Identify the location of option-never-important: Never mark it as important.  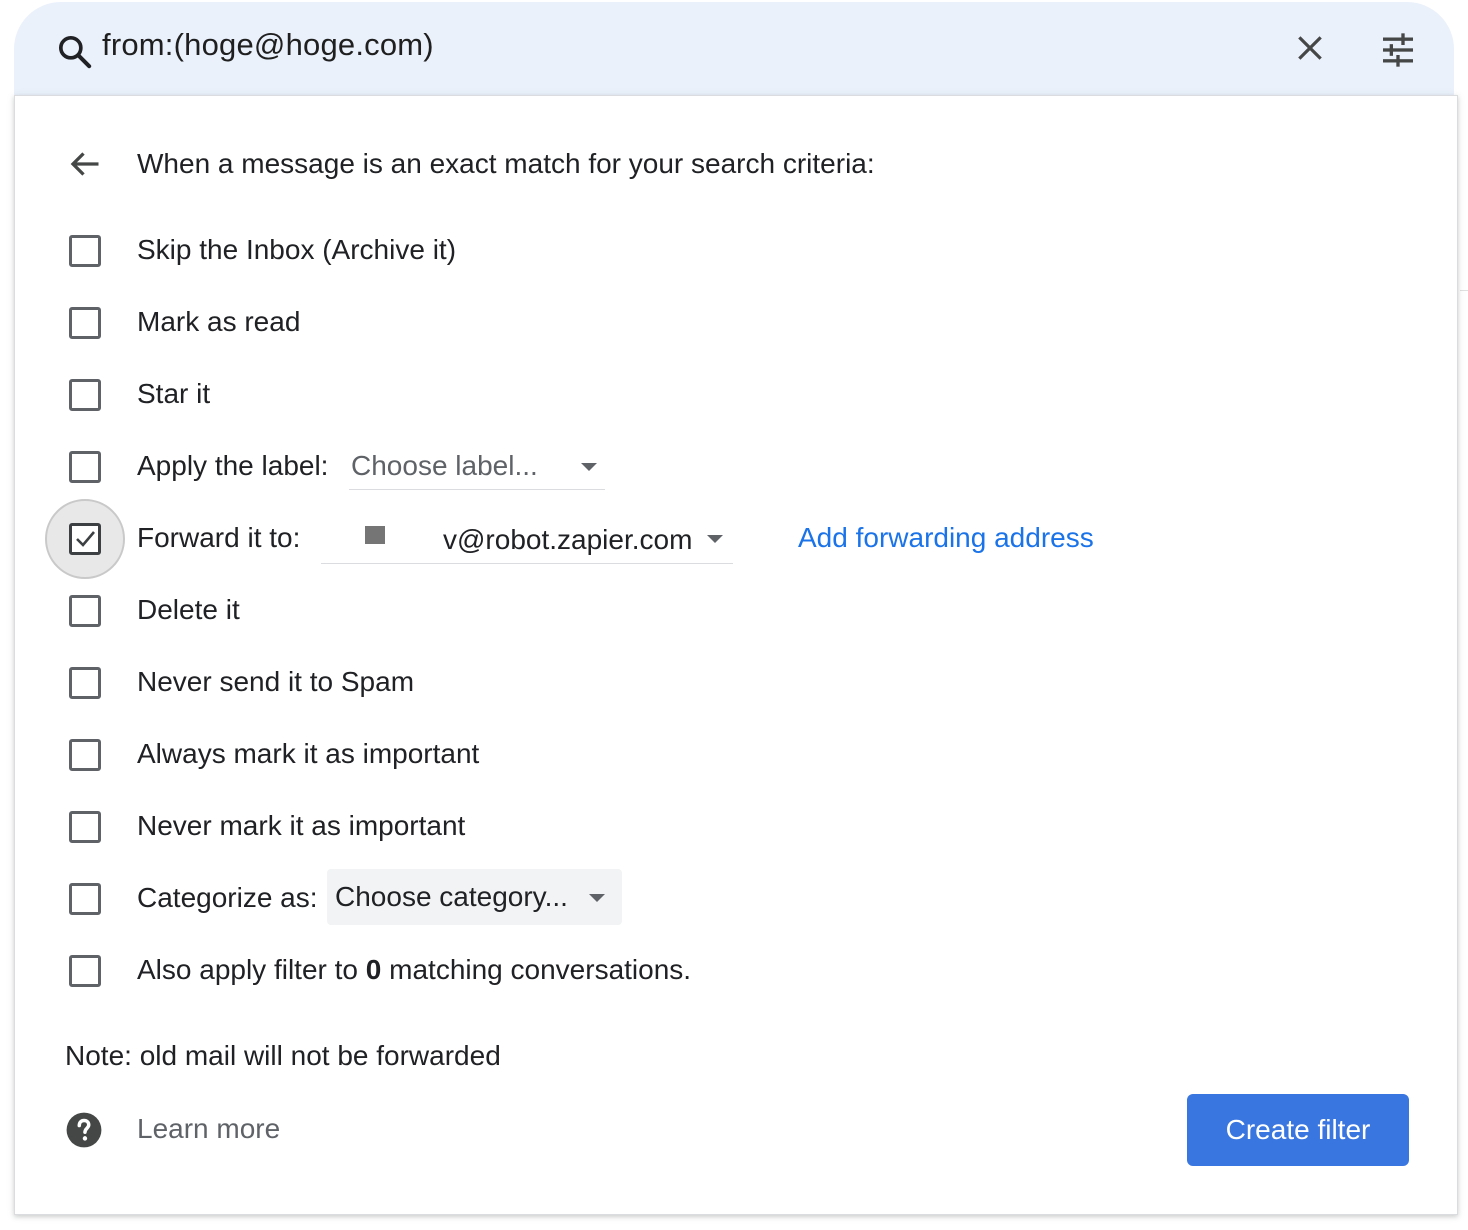
(715, 828).